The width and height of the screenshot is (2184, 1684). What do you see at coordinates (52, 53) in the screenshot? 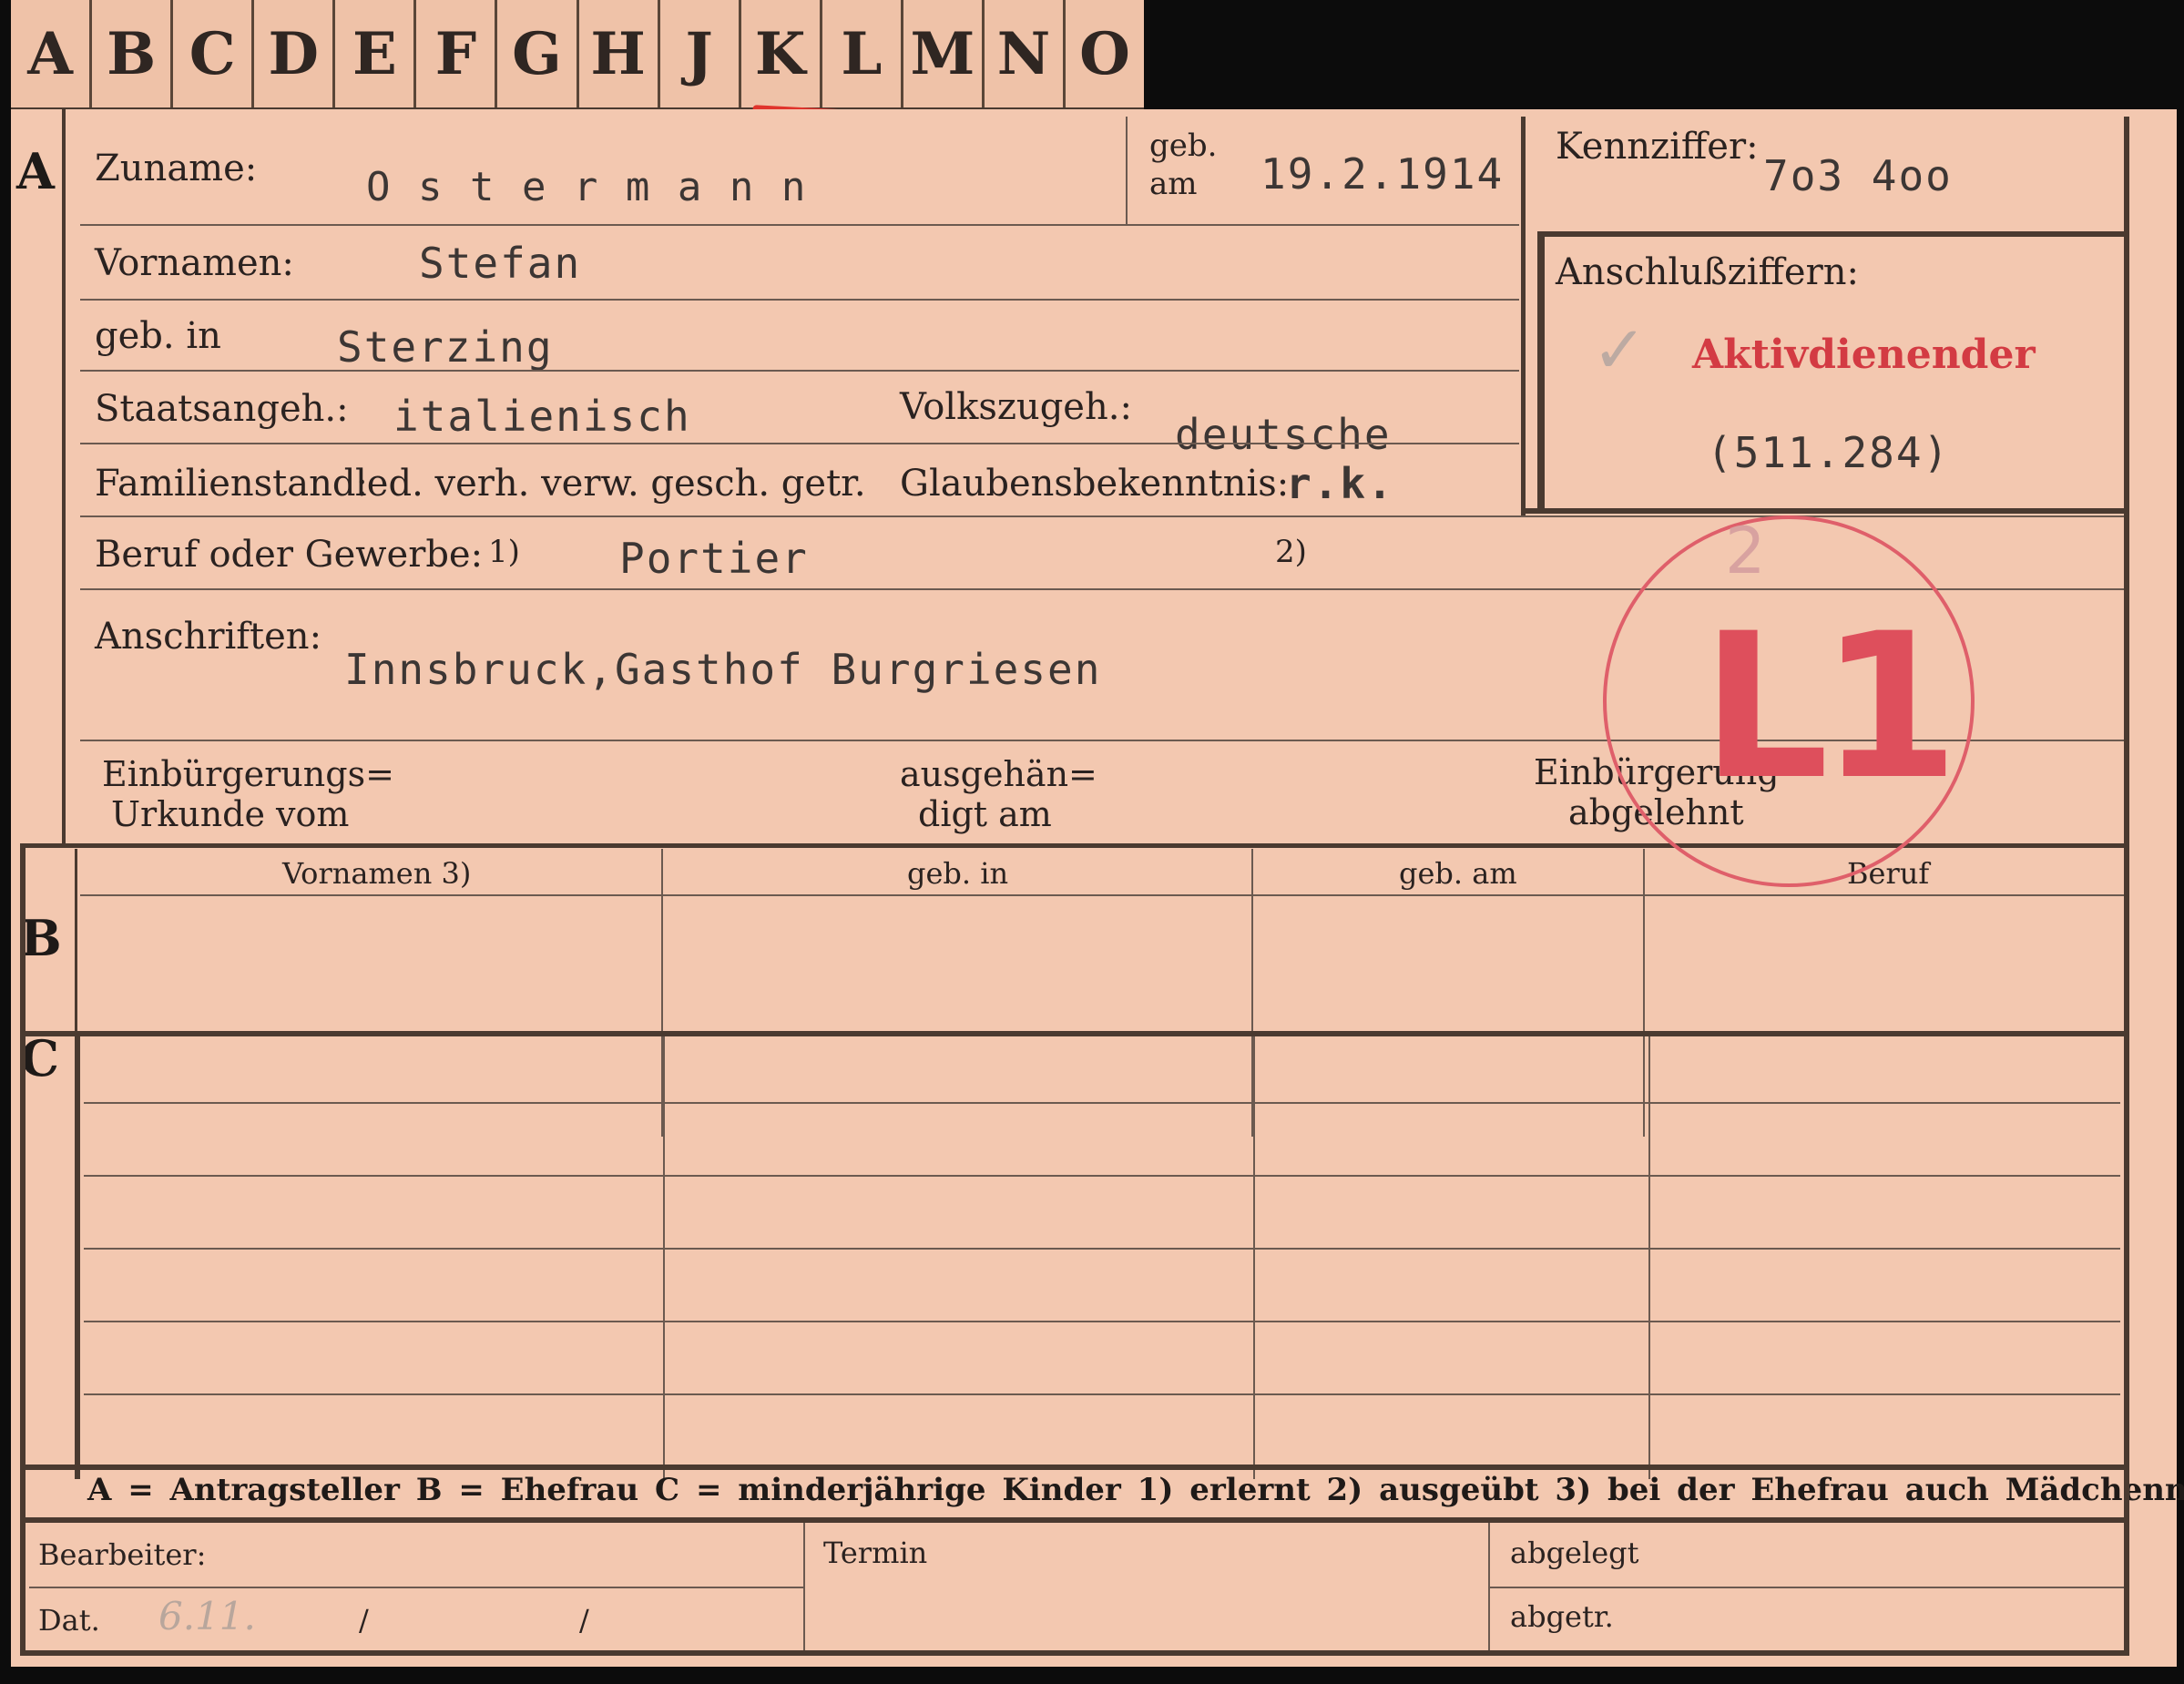
I see `alphabet-tab-a: A` at bounding box center [52, 53].